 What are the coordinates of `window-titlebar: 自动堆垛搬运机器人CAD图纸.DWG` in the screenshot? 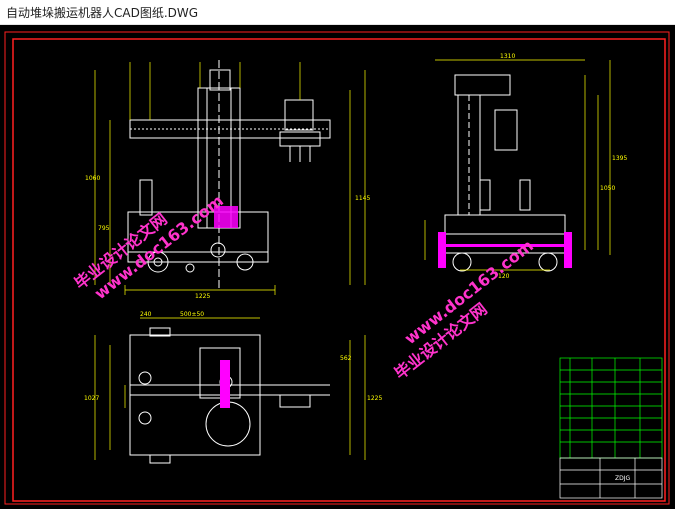 It's located at (337, 12).